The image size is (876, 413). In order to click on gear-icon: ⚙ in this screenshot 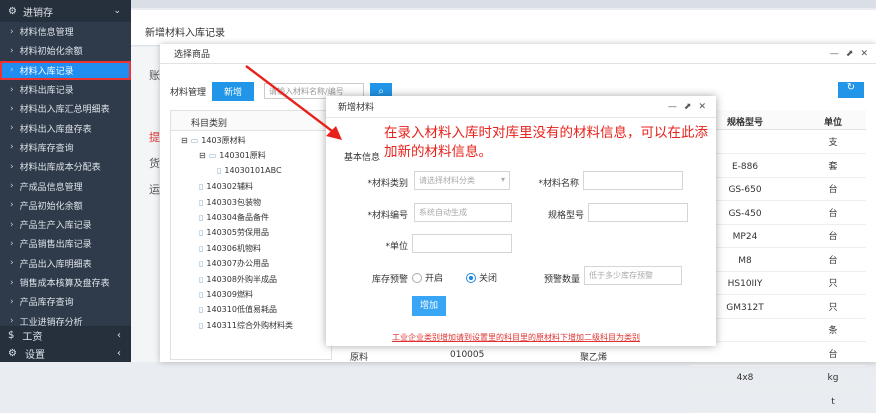, I will do `click(12, 353)`.